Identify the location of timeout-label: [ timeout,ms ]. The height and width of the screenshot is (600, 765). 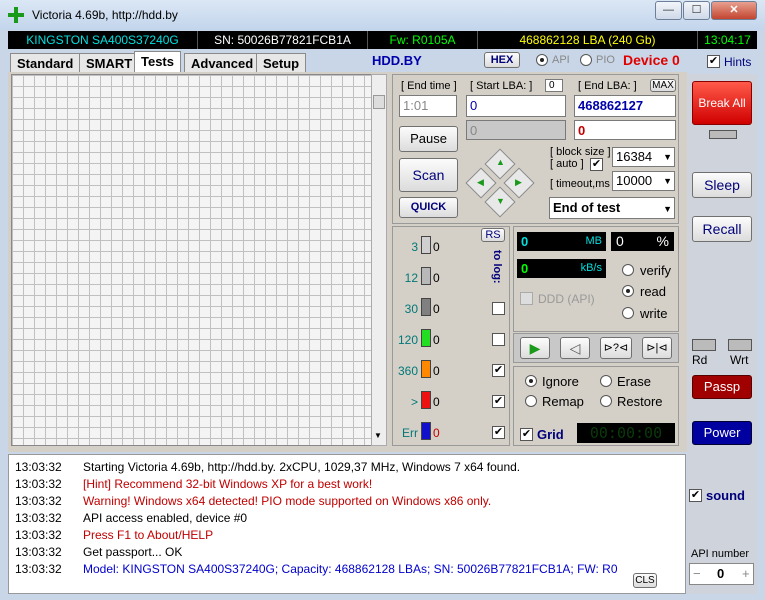
(583, 184).